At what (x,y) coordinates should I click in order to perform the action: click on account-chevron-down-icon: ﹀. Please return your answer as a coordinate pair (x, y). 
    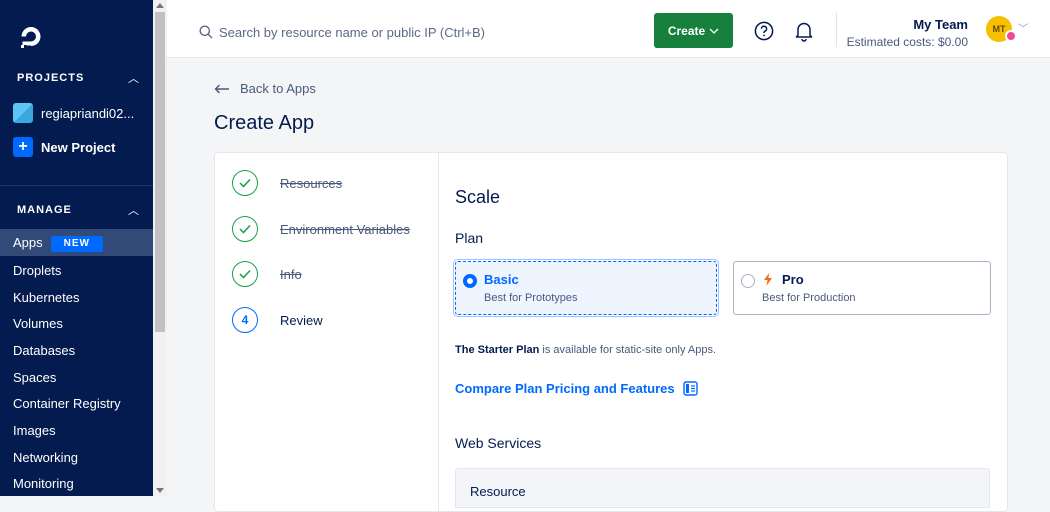
    Looking at the image, I should click on (1023, 27).